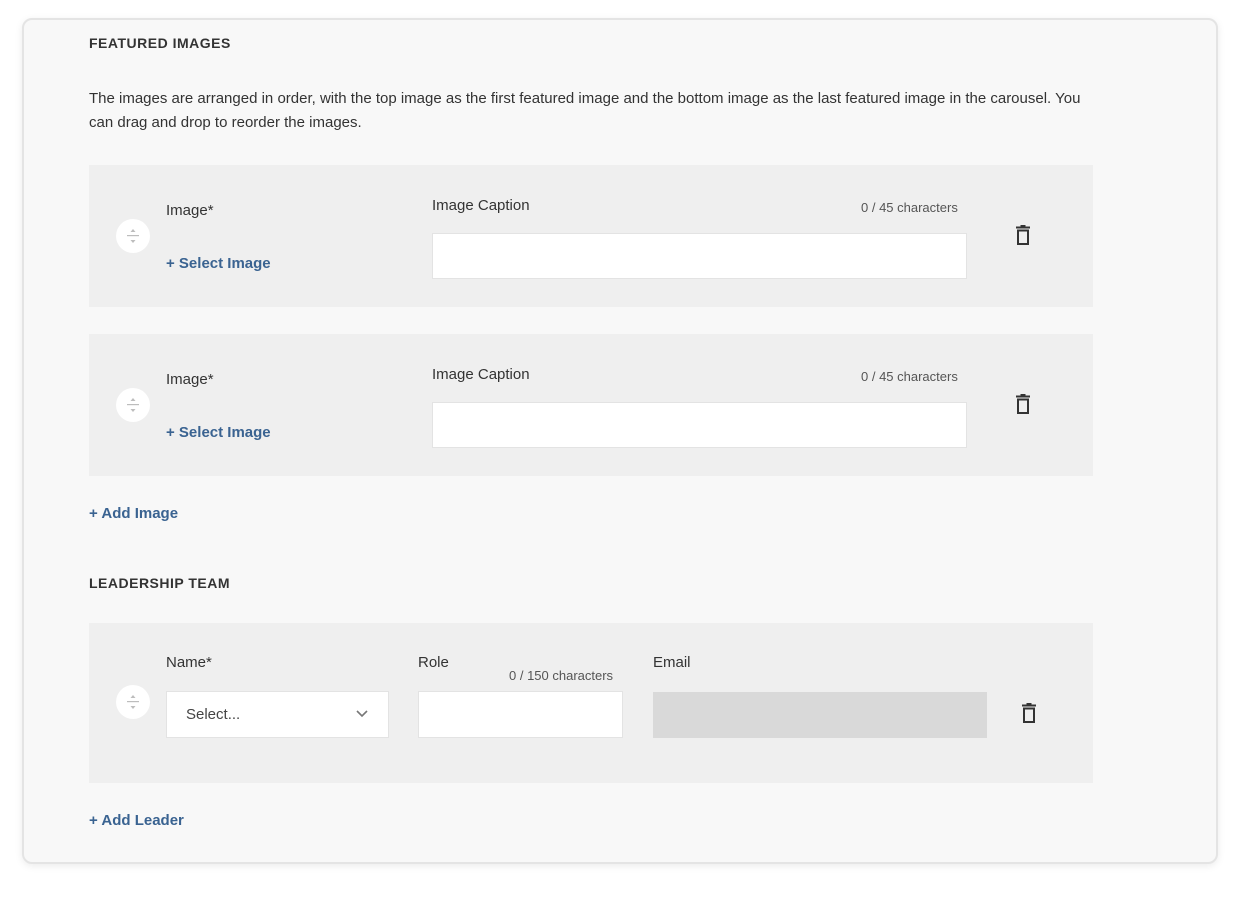  Describe the element at coordinates (160, 43) in the screenshot. I see `featured-images-heading: FEATURED IMAGES` at that location.